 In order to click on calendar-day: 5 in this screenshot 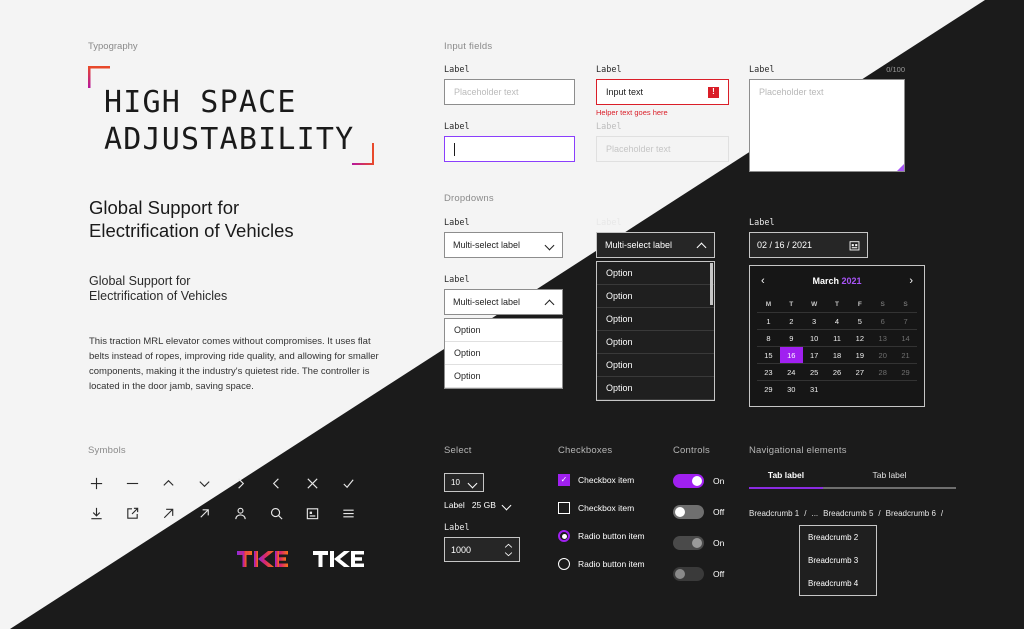, I will do `click(860, 320)`.